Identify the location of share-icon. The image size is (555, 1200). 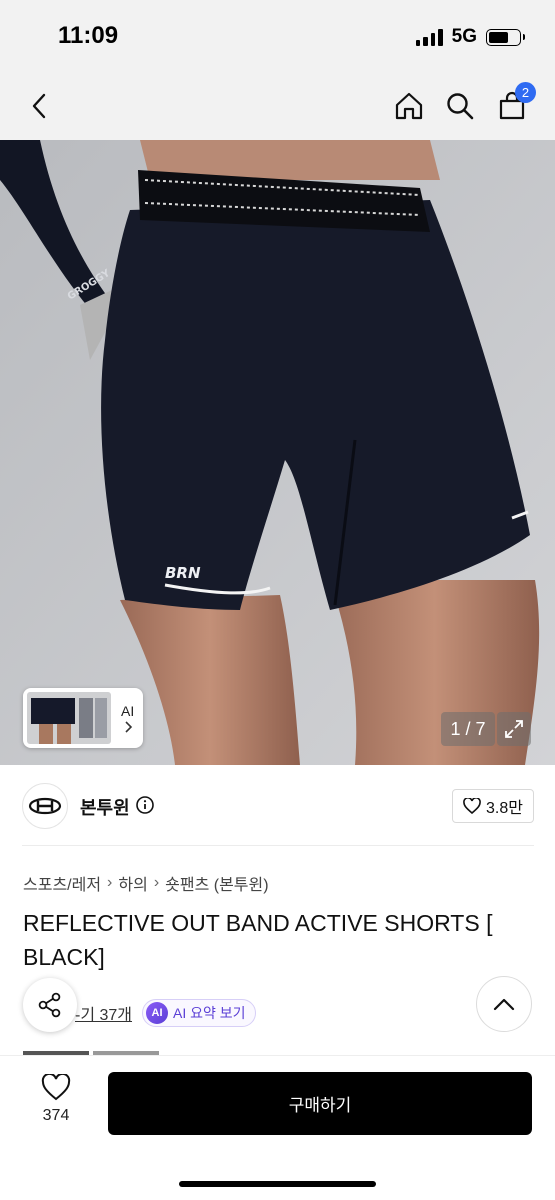
(49, 1005).